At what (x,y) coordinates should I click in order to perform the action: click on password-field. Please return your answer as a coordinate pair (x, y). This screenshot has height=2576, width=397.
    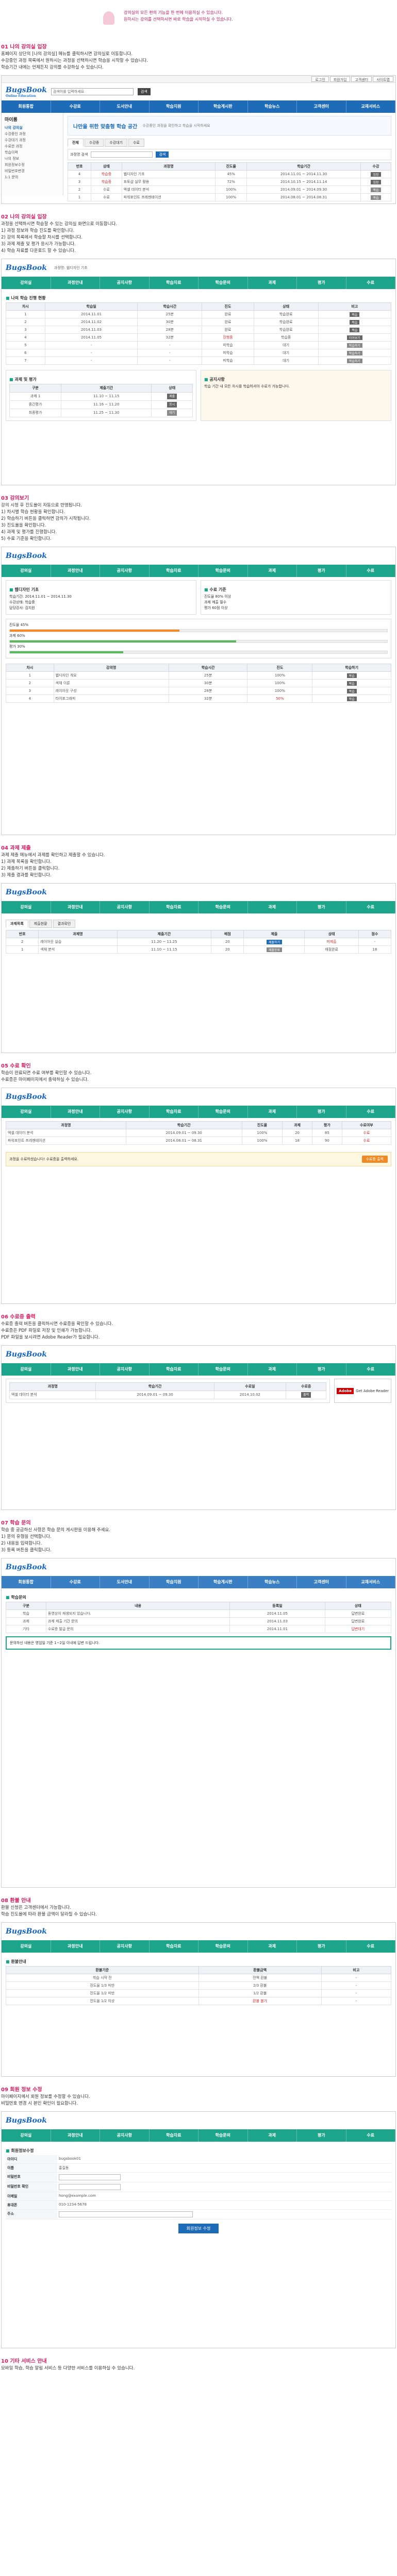
    Looking at the image, I should click on (90, 2177).